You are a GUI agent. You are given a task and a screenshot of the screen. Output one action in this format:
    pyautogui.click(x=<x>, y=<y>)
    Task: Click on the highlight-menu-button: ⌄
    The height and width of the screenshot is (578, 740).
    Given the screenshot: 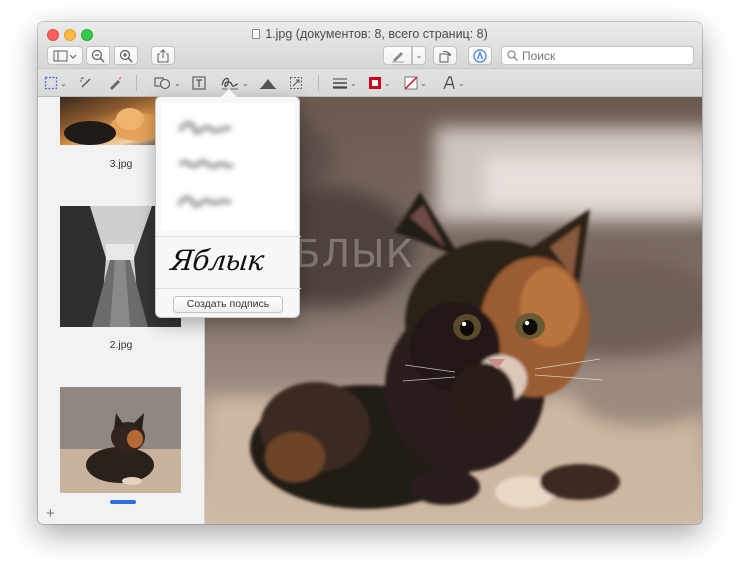 What is the action you would take?
    pyautogui.click(x=419, y=55)
    